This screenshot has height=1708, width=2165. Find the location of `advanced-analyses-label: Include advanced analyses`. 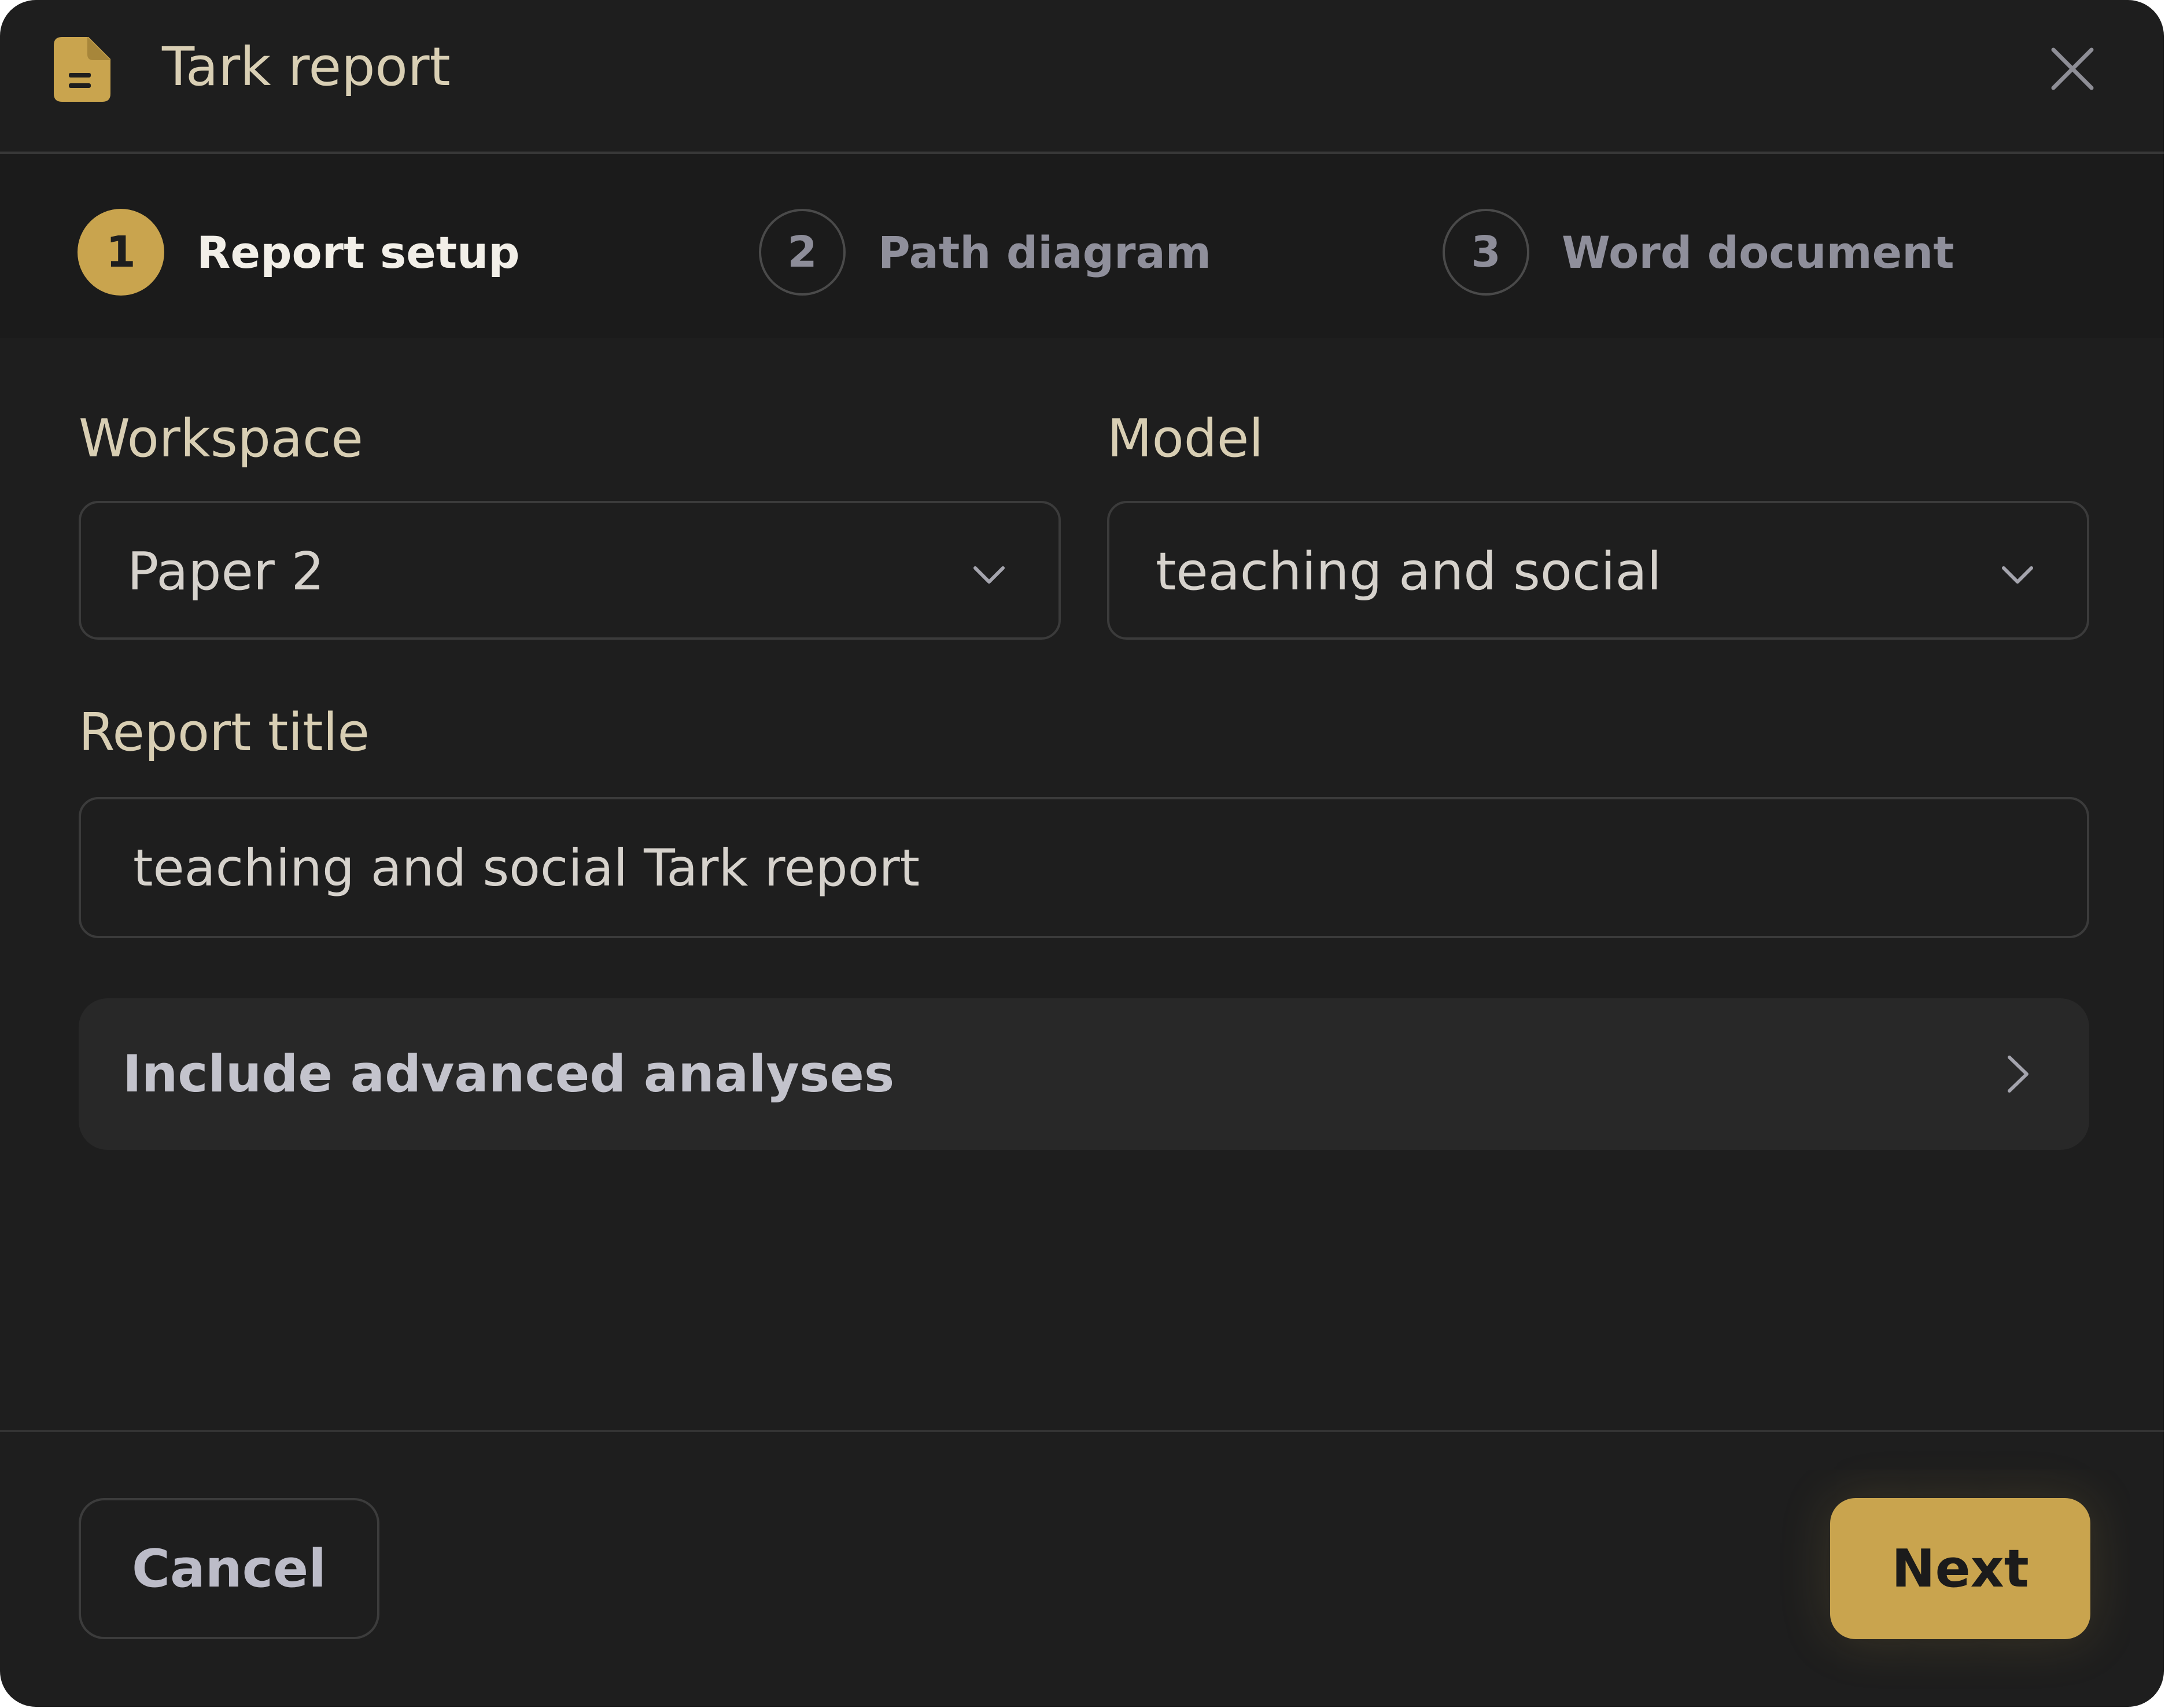

advanced-analyses-label: Include advanced analyses is located at coordinates (509, 1074).